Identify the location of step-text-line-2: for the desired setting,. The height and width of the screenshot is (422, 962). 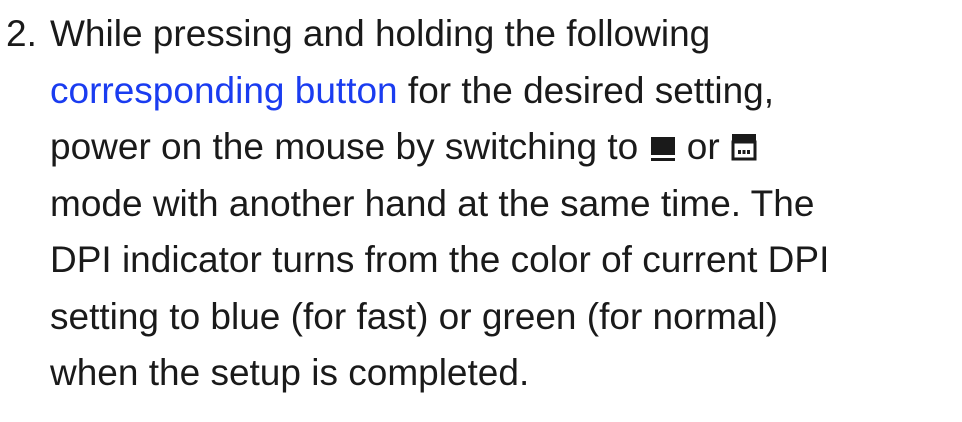
(586, 90).